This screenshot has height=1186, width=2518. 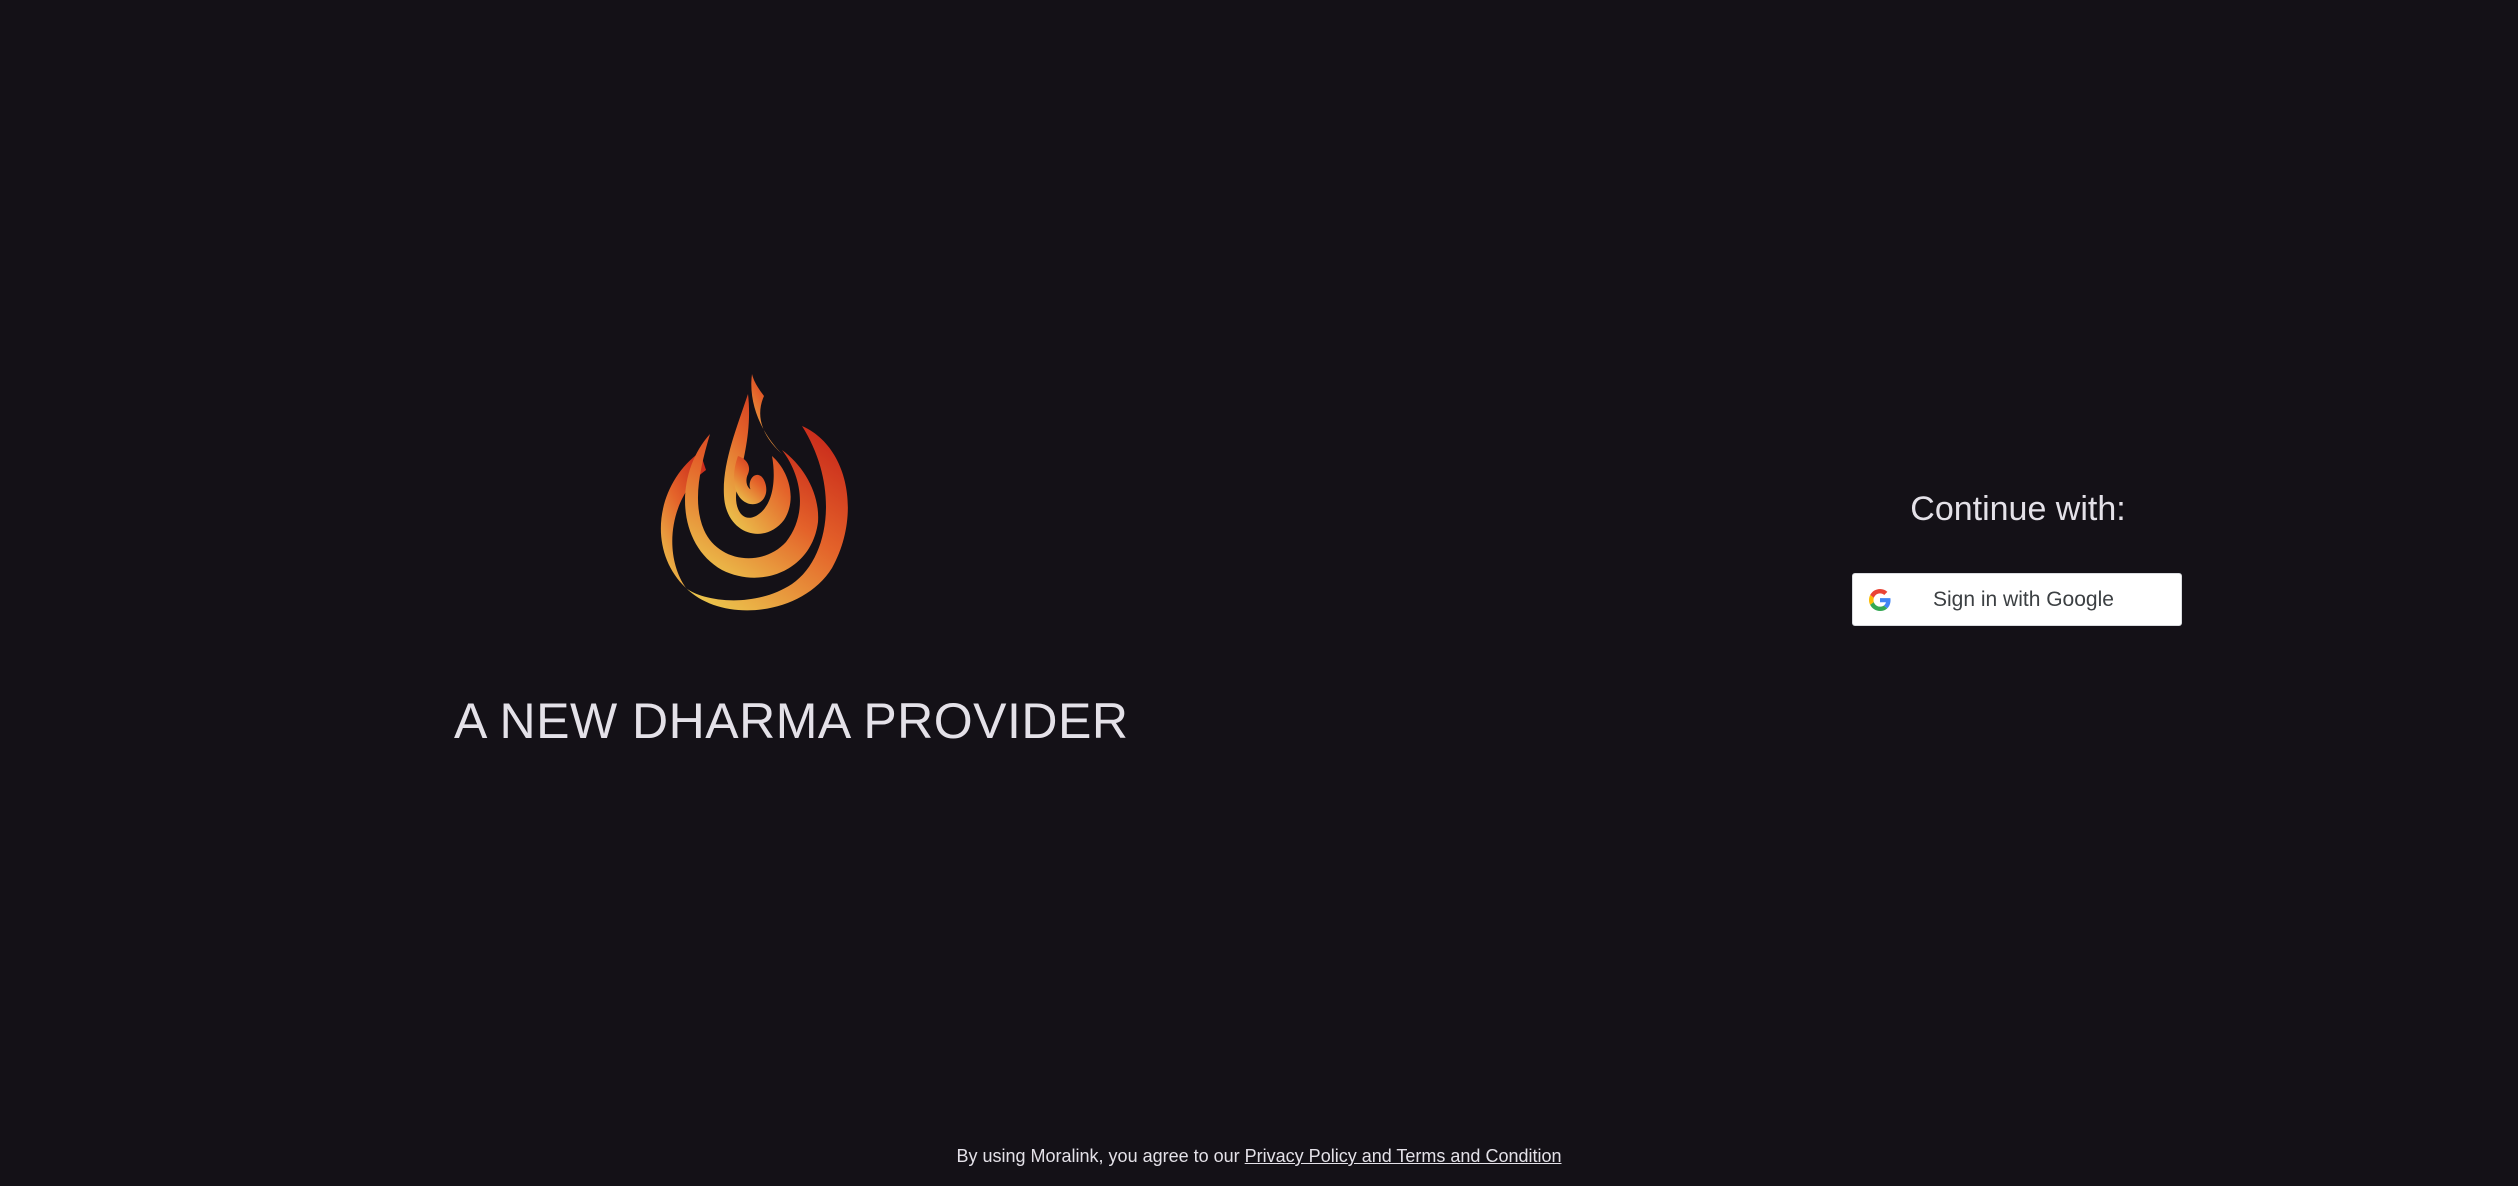 I want to click on flame-spiral-logo, so click(x=754, y=492).